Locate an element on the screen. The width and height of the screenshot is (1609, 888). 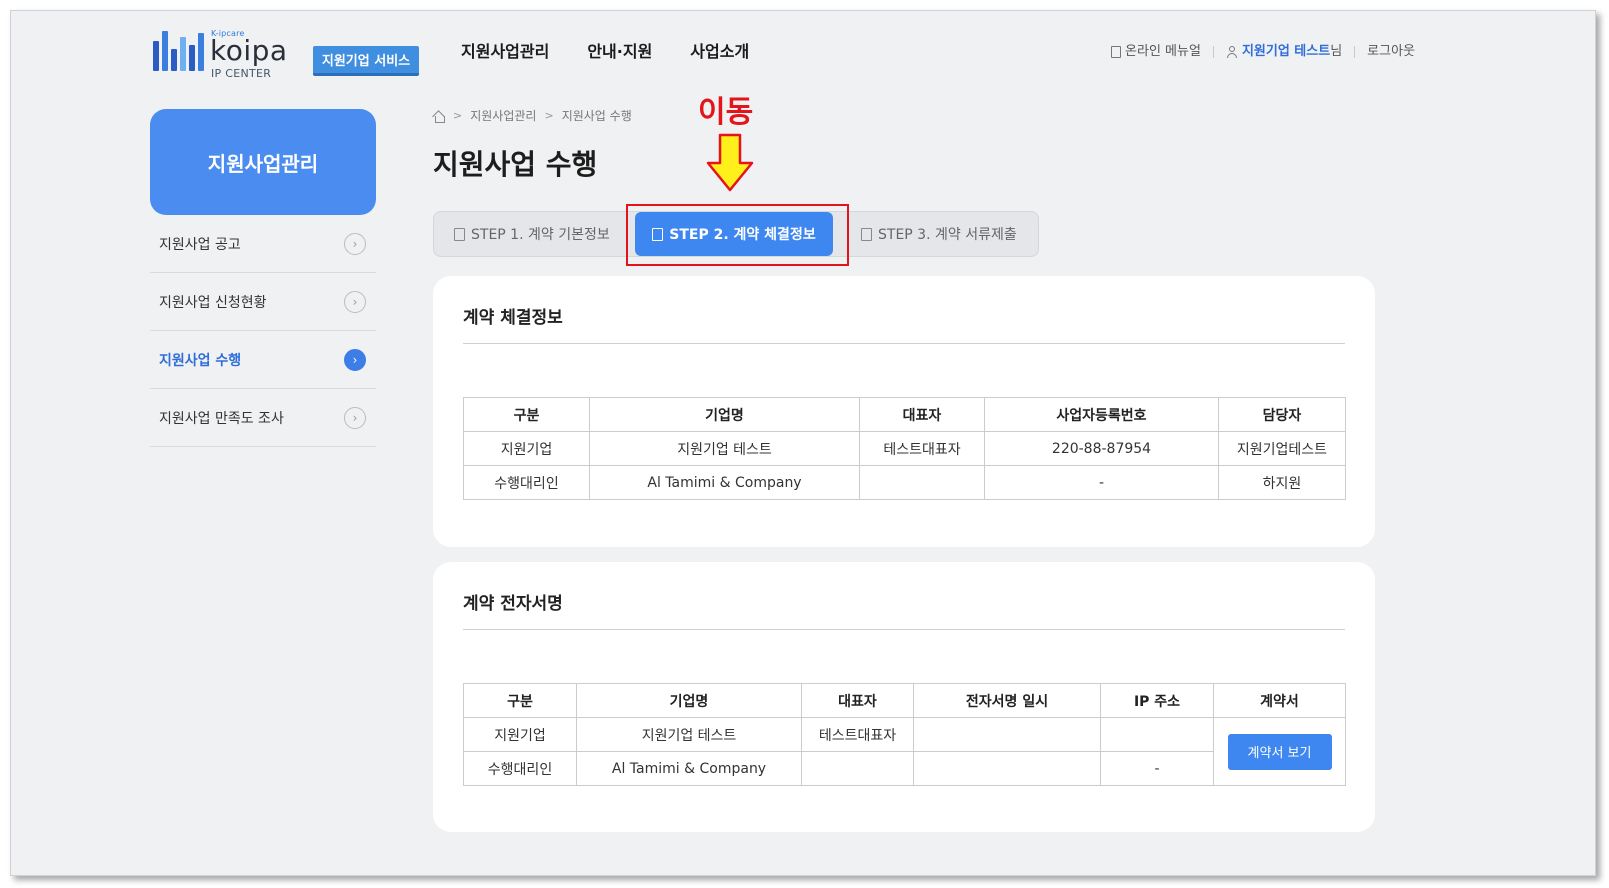
column-header: 사업자등록번호 is located at coordinates (1101, 414).